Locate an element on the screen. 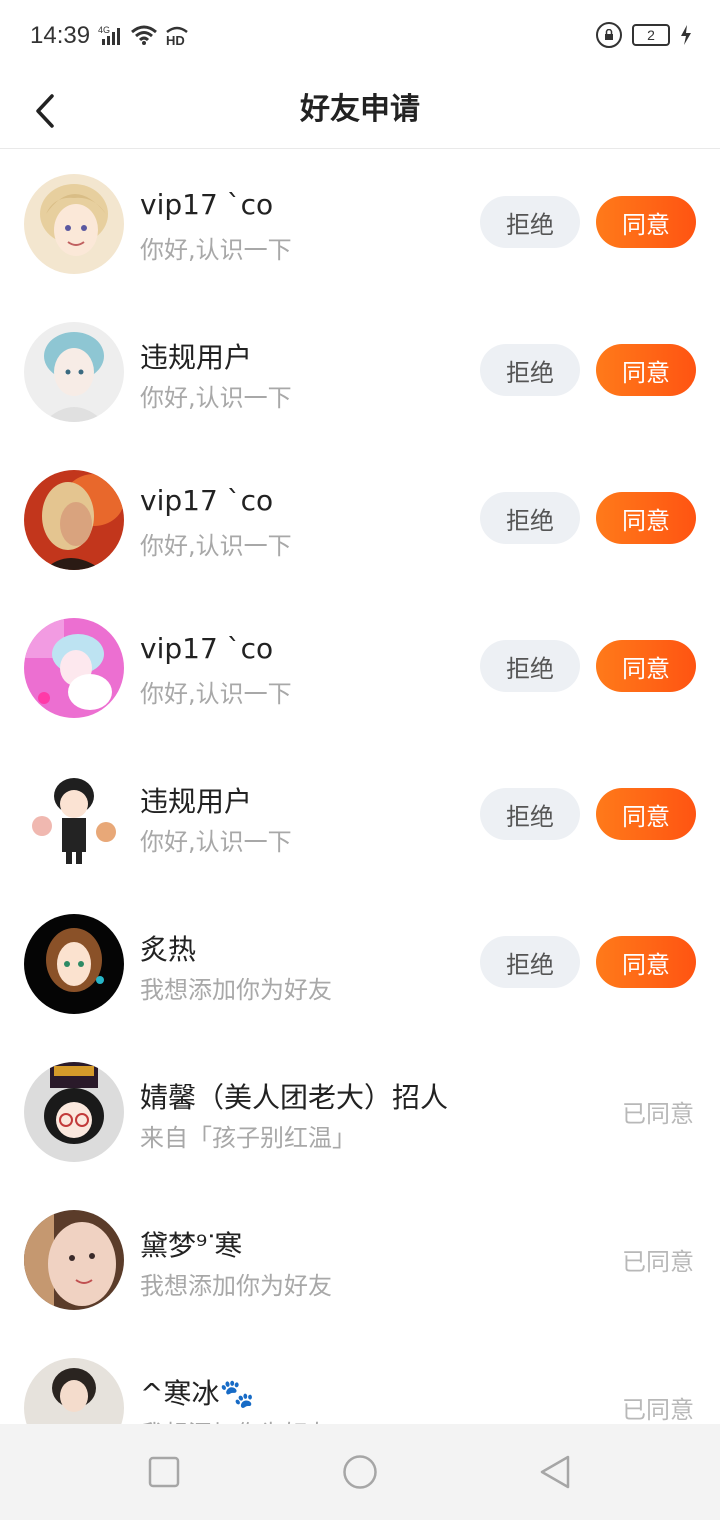 Image resolution: width=720 pixels, height=1520 pixels. requester-name: ^寒冰🐾 is located at coordinates (197, 1393).